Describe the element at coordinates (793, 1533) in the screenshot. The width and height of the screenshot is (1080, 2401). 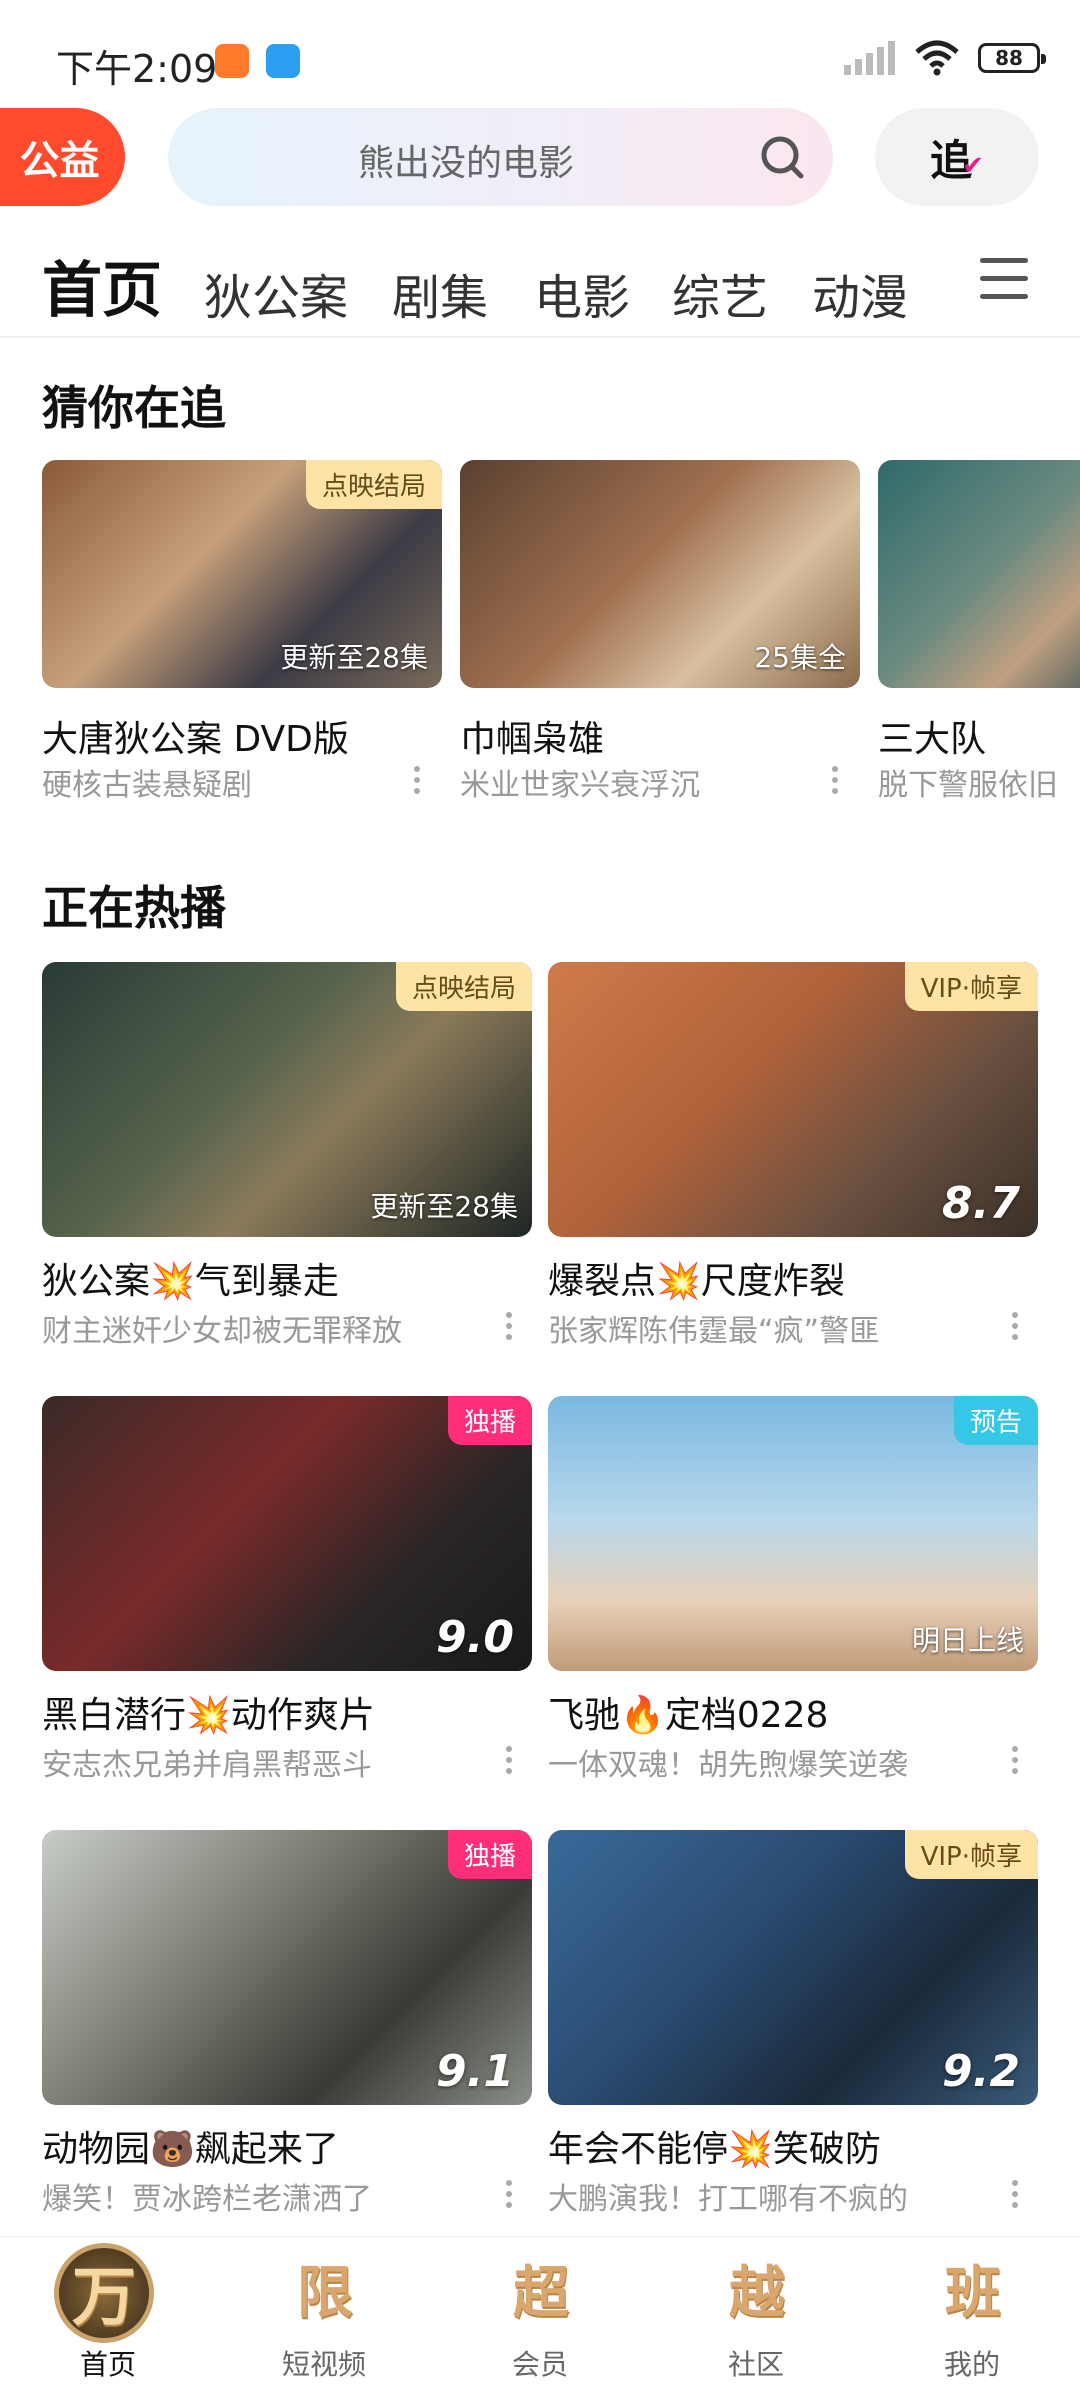
I see `poster-image: 预告 明日上线` at that location.